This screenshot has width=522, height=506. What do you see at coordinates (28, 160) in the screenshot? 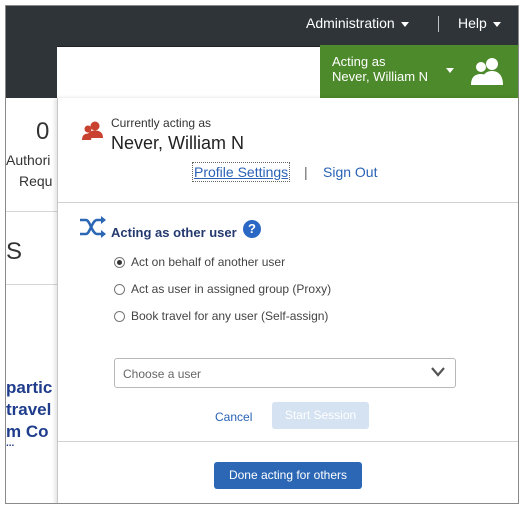
I see `background-text-authori: Authori` at bounding box center [28, 160].